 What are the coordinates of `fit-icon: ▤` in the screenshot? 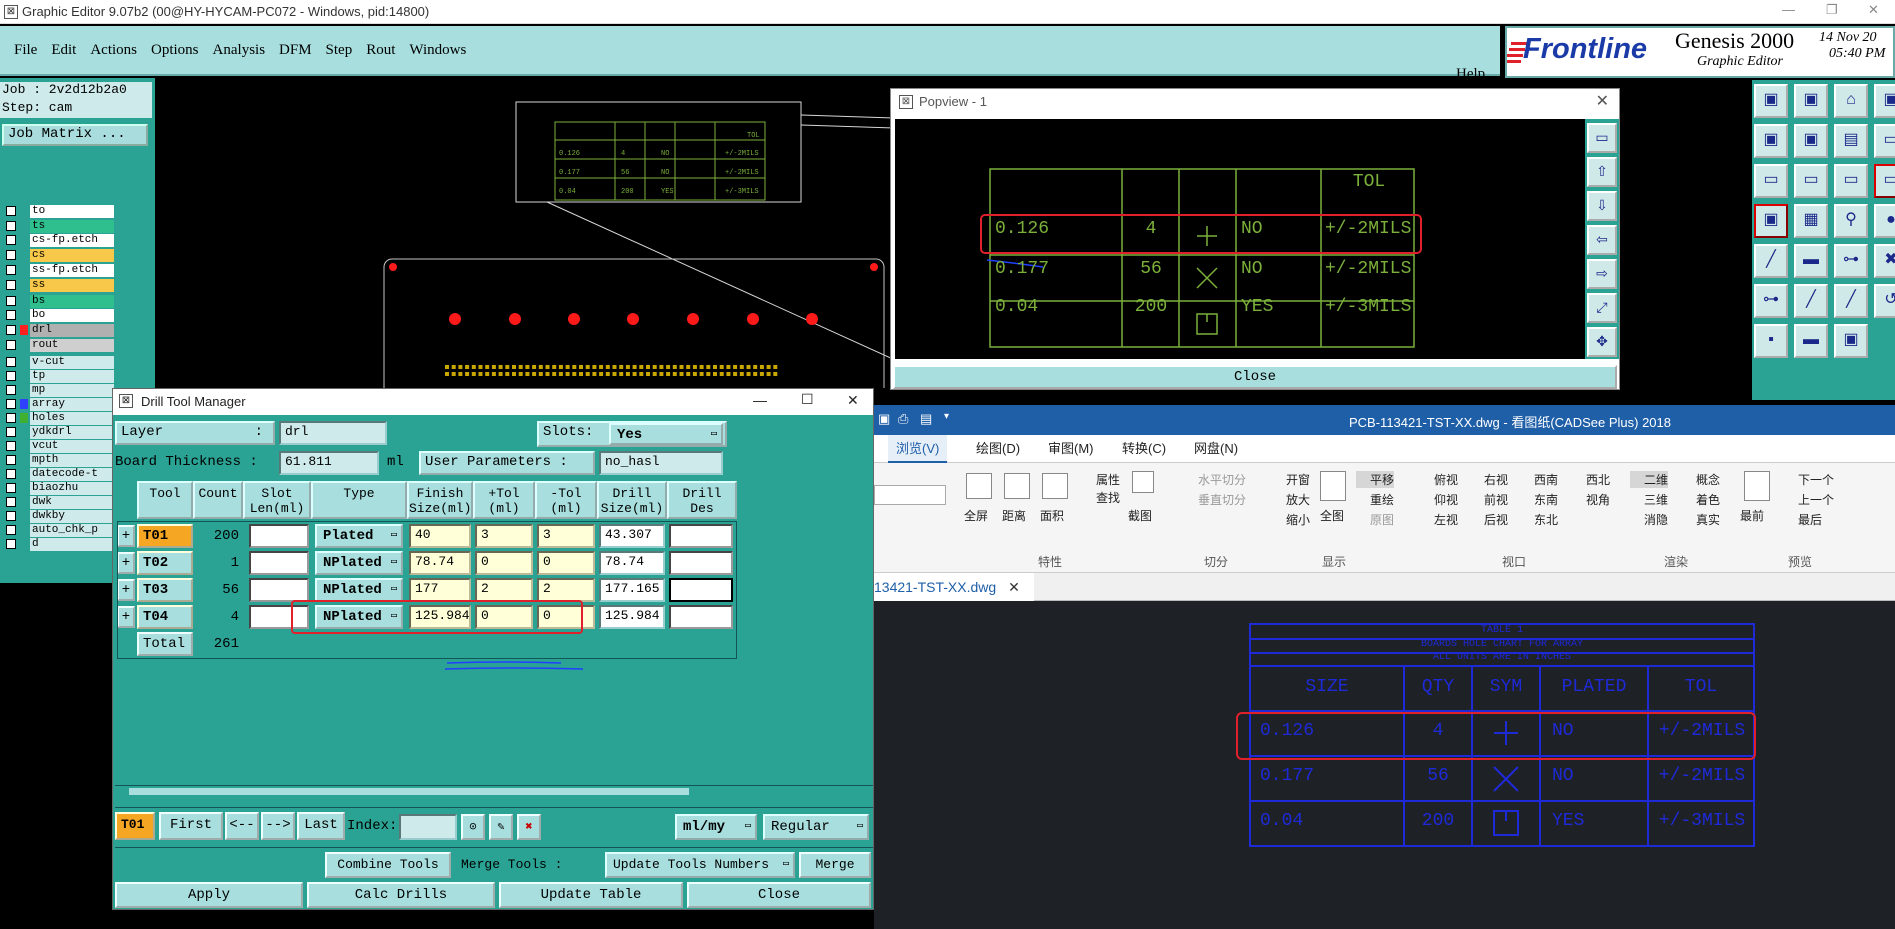 It's located at (1851, 141).